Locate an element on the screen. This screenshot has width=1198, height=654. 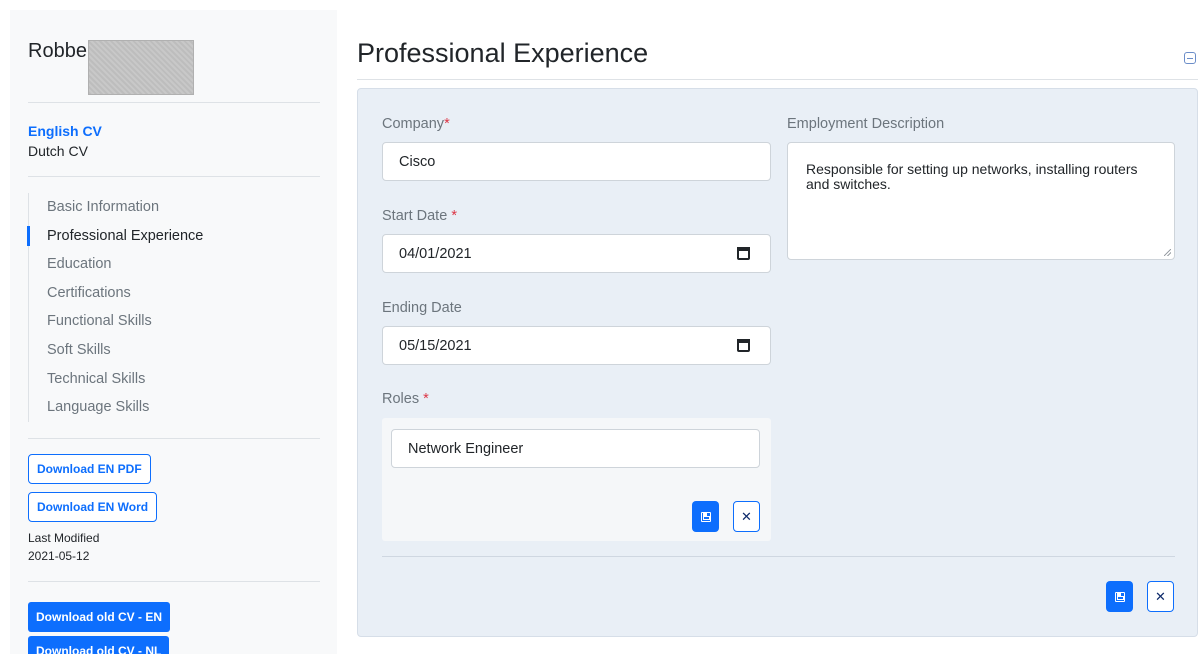
start-date-value: 04/01/2021 is located at coordinates (435, 253).